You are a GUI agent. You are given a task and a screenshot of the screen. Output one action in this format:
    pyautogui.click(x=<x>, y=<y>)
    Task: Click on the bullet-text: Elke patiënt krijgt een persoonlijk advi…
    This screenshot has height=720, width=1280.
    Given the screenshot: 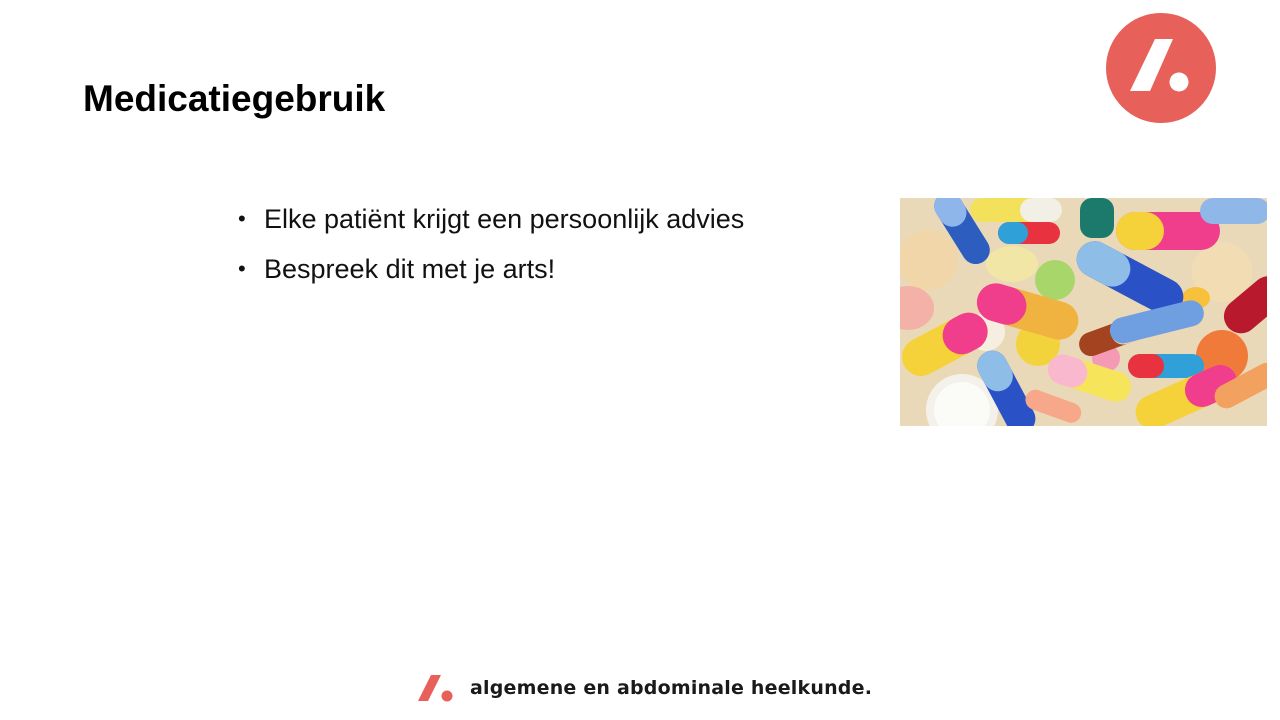 What is the action you would take?
    pyautogui.click(x=504, y=219)
    